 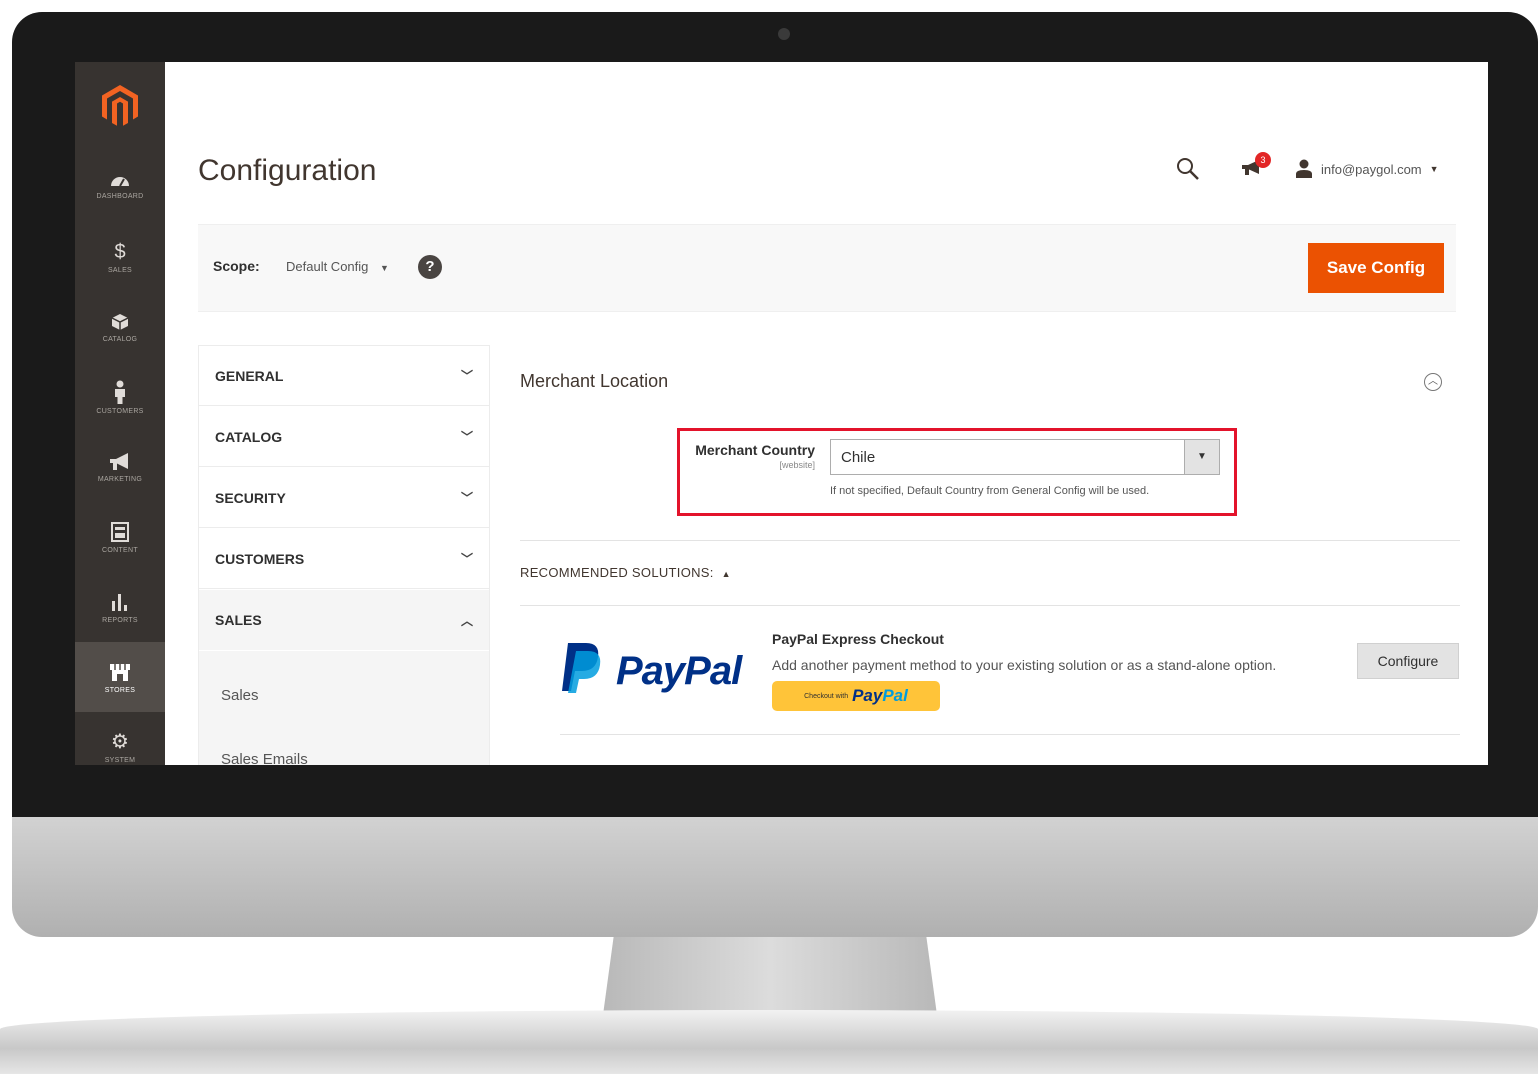 I want to click on sidebar-item-label: DASHBOARD, so click(x=120, y=196).